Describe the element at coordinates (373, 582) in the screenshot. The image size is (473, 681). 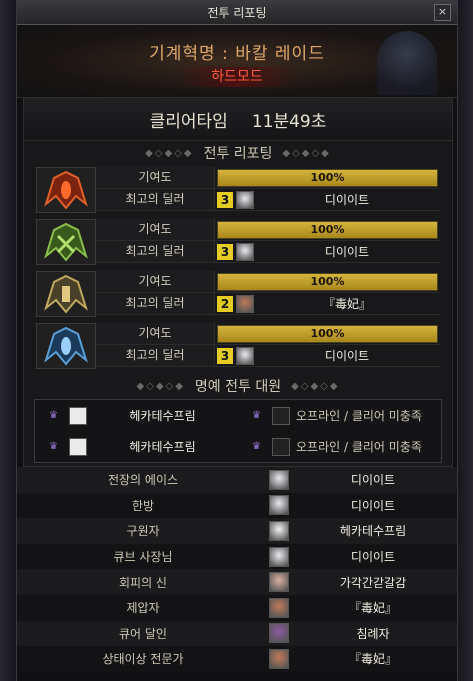
I see `award-player-name: 가각간갇갈감` at that location.